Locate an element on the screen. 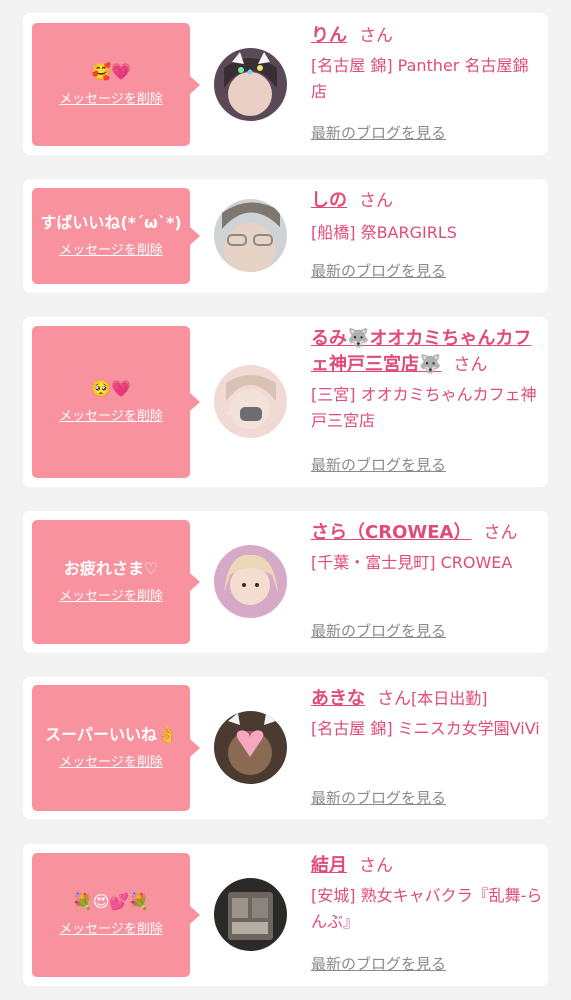  message-text: 🥺💗 is located at coordinates (111, 388).